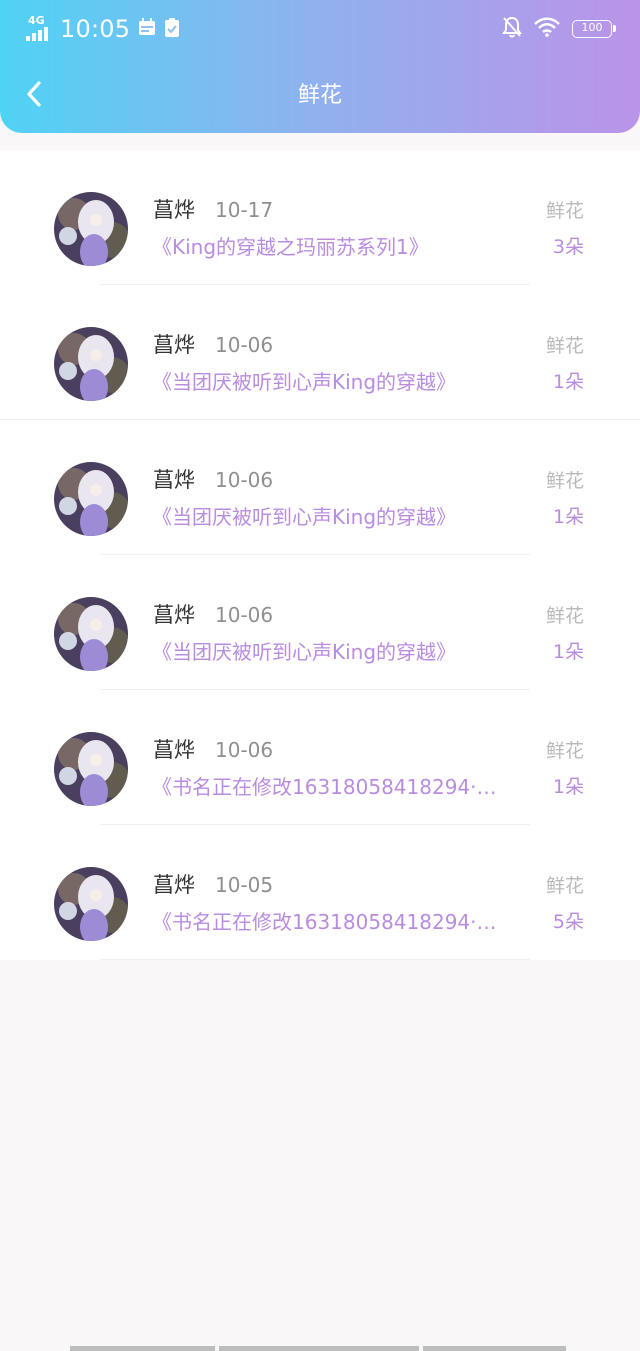  What do you see at coordinates (36, 20) in the screenshot?
I see `network-type: 4G` at bounding box center [36, 20].